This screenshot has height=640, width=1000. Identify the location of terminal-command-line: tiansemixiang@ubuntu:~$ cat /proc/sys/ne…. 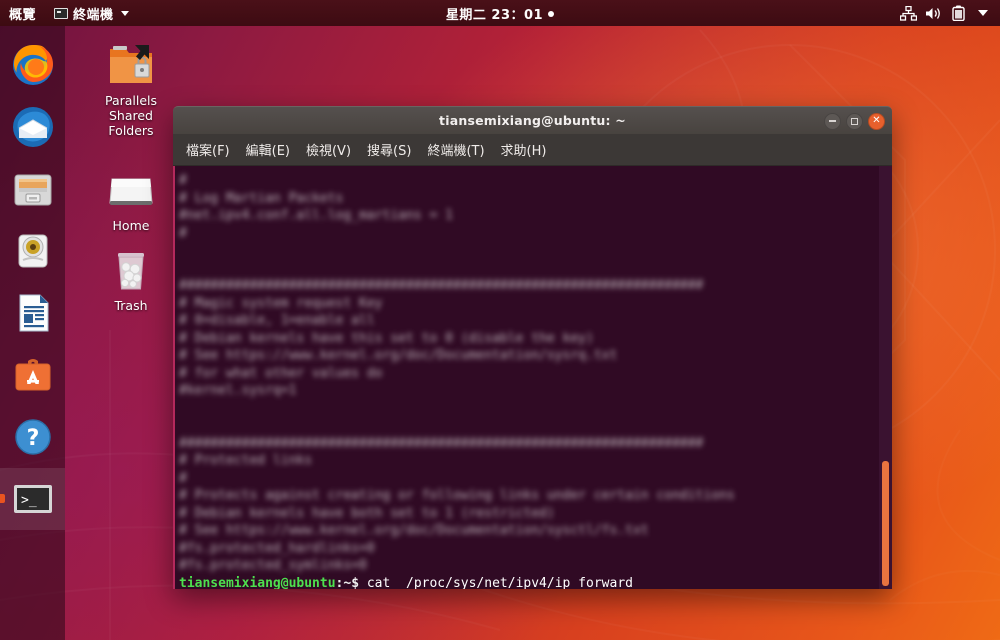
(535, 582).